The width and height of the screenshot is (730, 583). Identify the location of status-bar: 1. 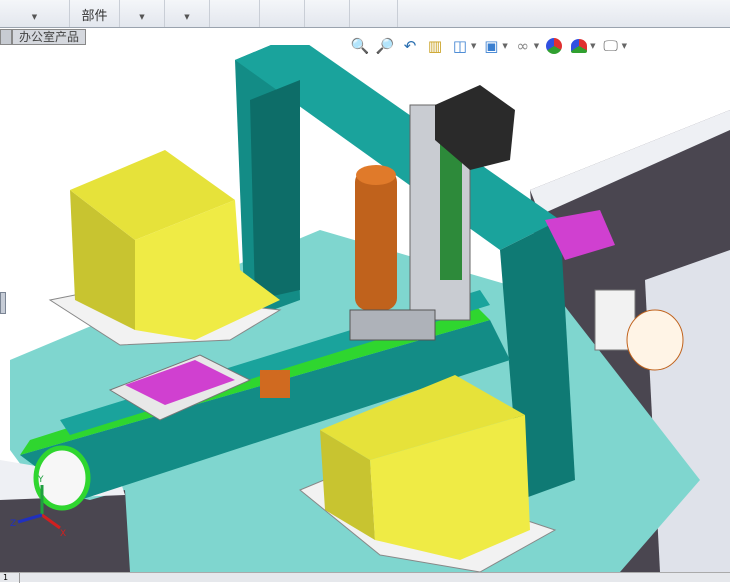
(365, 577).